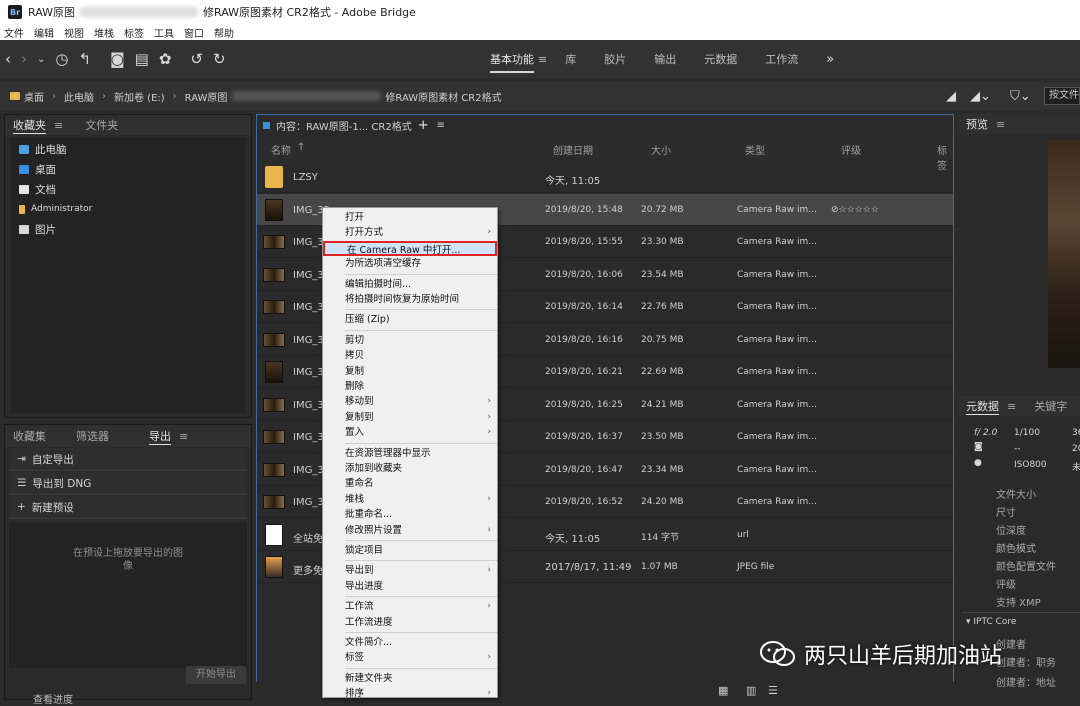  What do you see at coordinates (216, 675) in the screenshot?
I see `start-export-button: 开始导出` at bounding box center [216, 675].